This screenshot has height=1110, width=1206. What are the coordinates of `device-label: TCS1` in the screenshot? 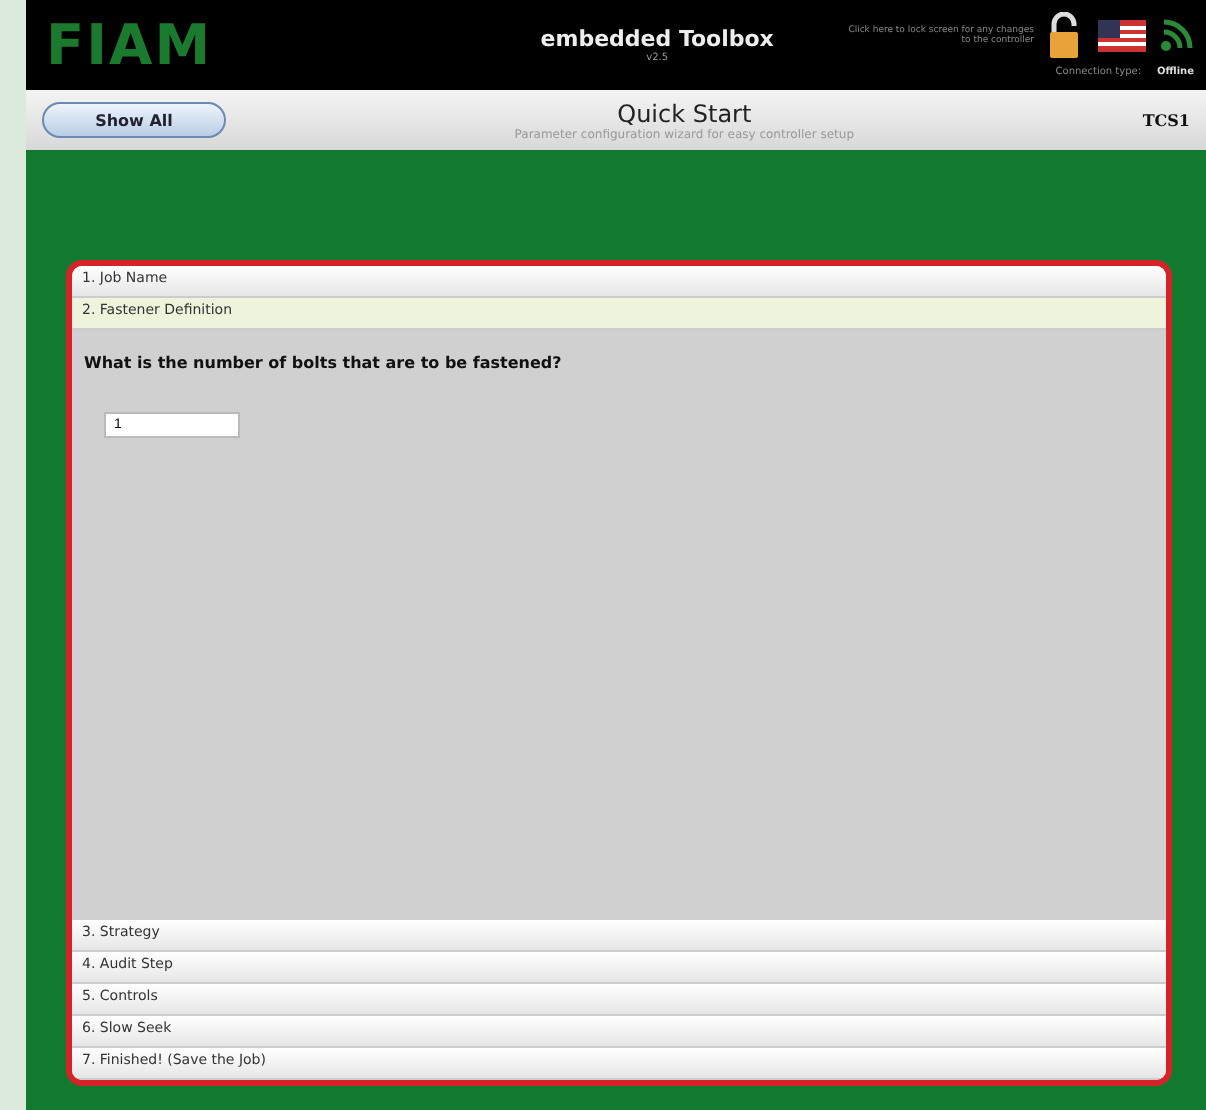 It's located at (1166, 120).